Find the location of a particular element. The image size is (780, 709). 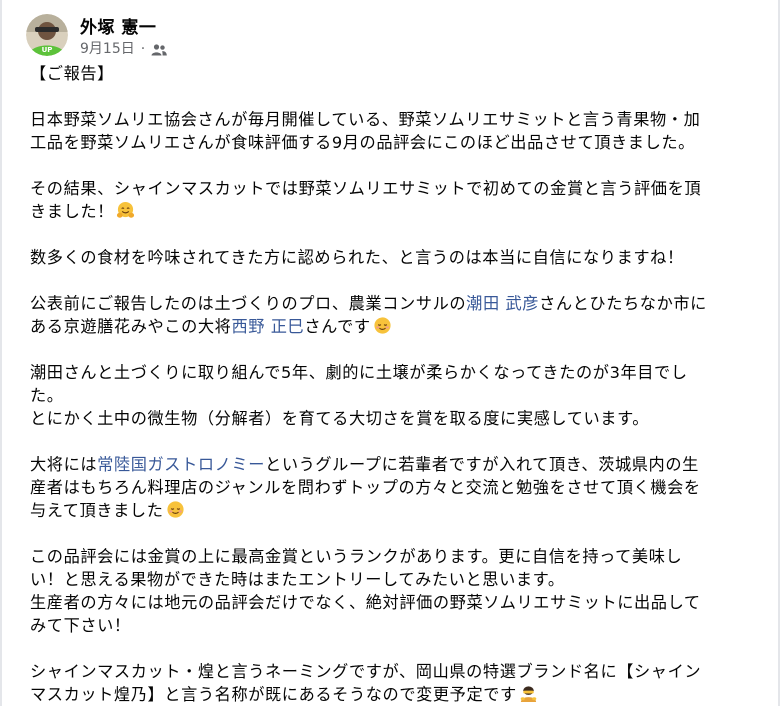

post-line: 数多くの食材を吟味されてきた方に認められた、と言うのは本当に自信になりますね！ is located at coordinates (357, 257).